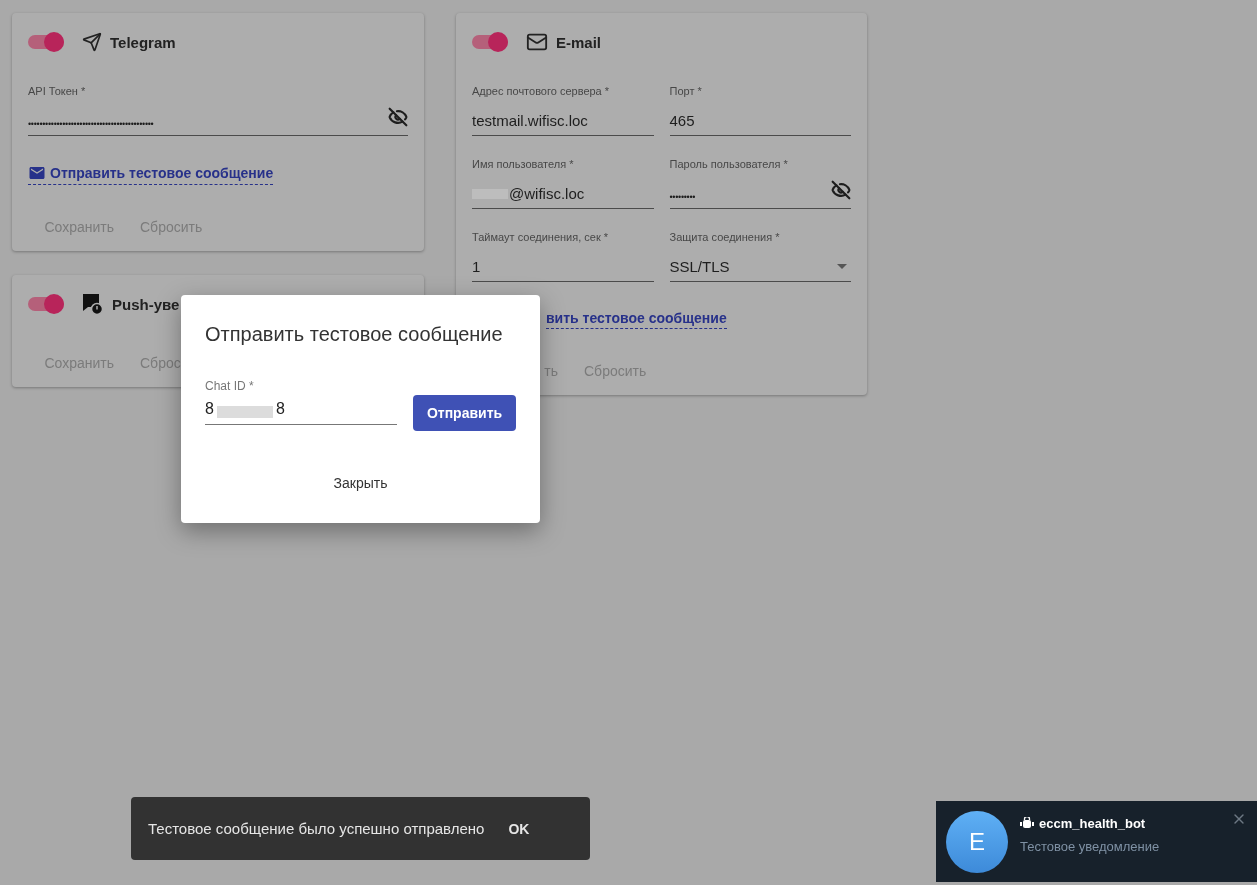 The height and width of the screenshot is (885, 1257). I want to click on notification-title: eccm_health_bot, so click(1092, 823).